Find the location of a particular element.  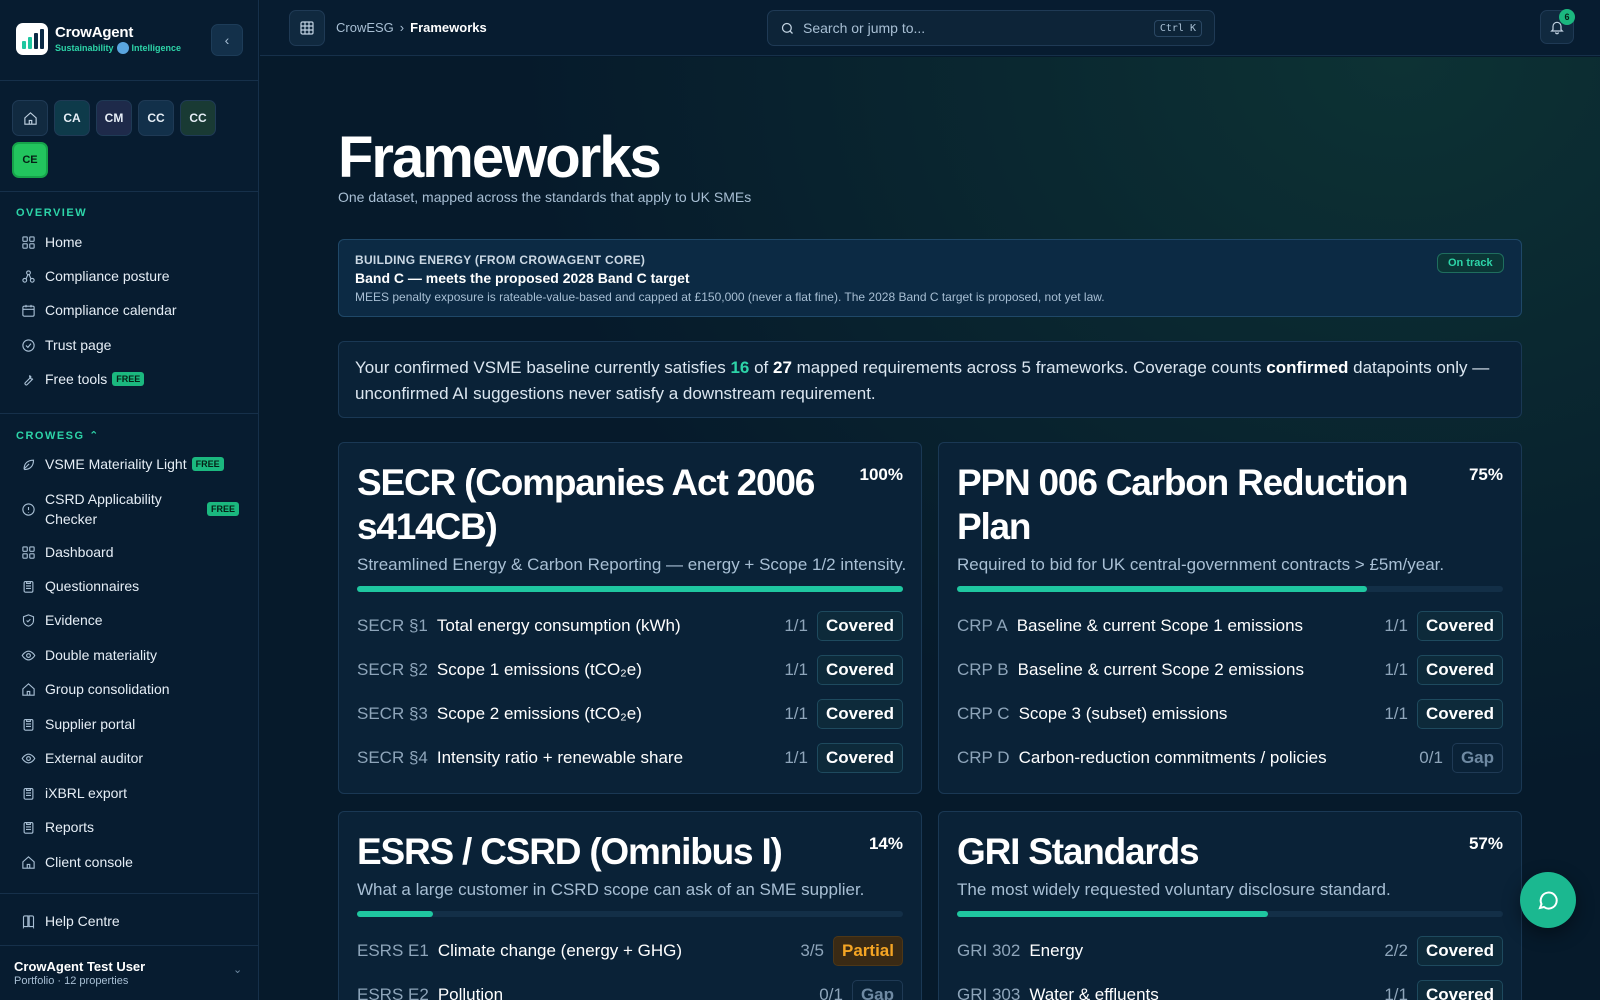

requirement-row: ESRS E2 Pollution 0/1 Gap is located at coordinates (630, 989).